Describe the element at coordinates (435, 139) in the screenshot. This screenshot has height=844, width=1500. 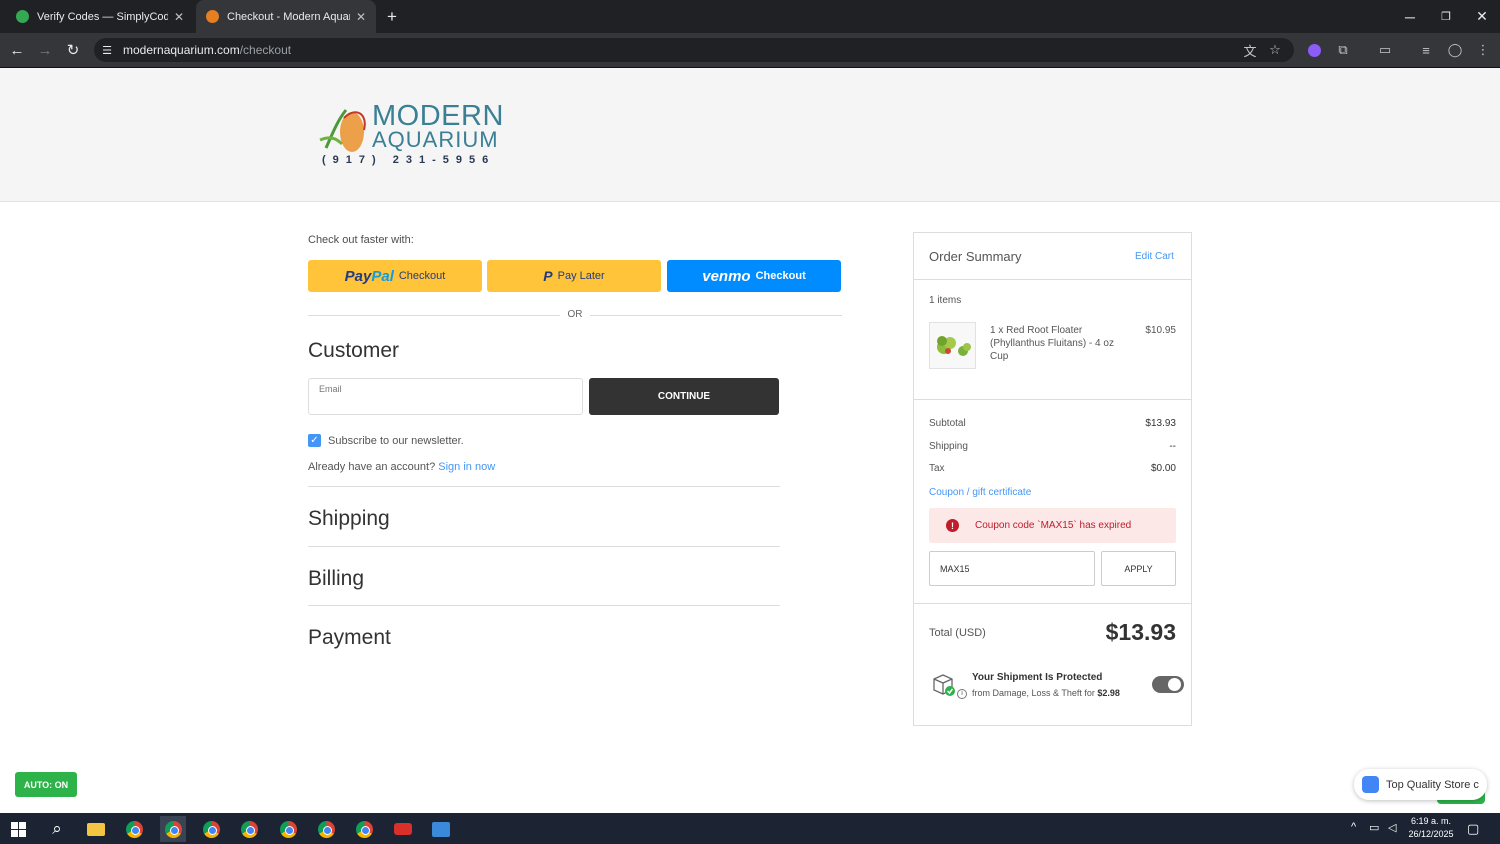
I see `logo-text-line2: AQUARIUM` at that location.